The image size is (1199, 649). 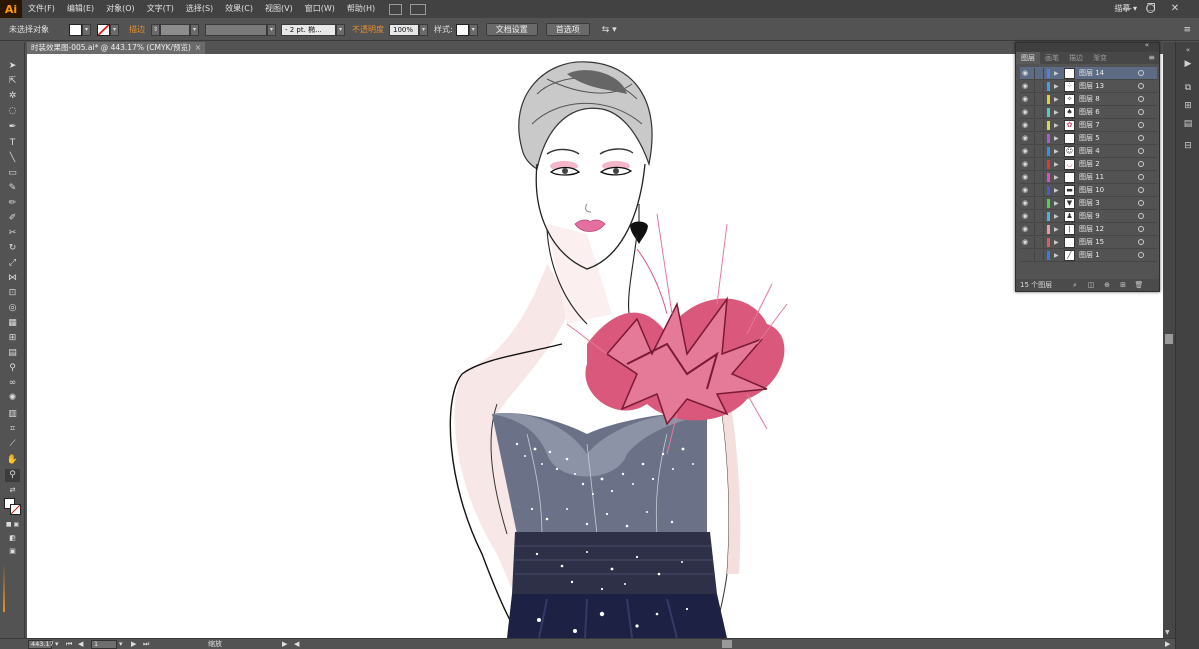 What do you see at coordinates (1188, 50) in the screenshot?
I see `collapse-dock-icon: «` at bounding box center [1188, 50].